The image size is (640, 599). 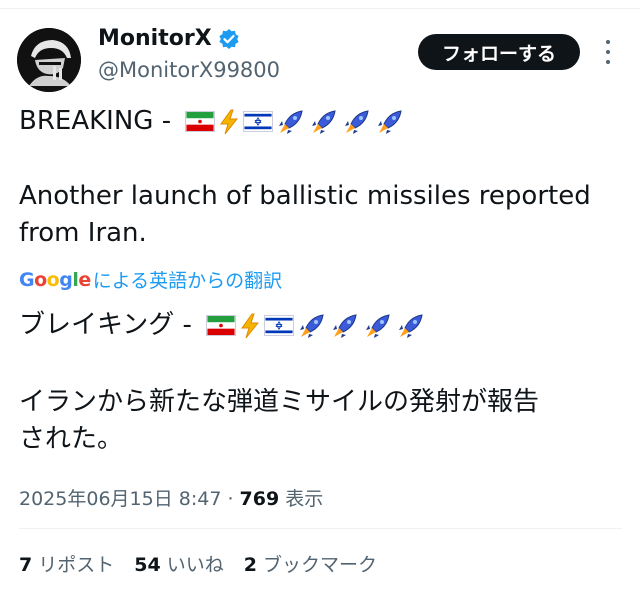 What do you see at coordinates (26, 565) in the screenshot?
I see `reposts-count: 7` at bounding box center [26, 565].